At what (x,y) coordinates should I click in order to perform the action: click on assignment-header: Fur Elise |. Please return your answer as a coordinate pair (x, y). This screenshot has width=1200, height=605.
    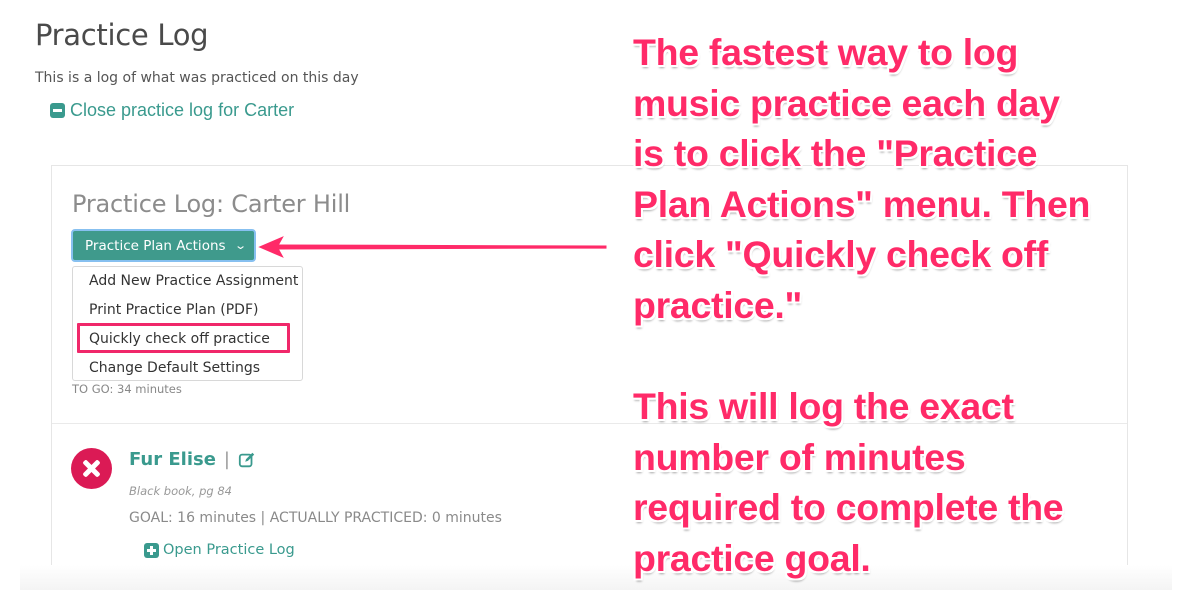
    Looking at the image, I should click on (192, 459).